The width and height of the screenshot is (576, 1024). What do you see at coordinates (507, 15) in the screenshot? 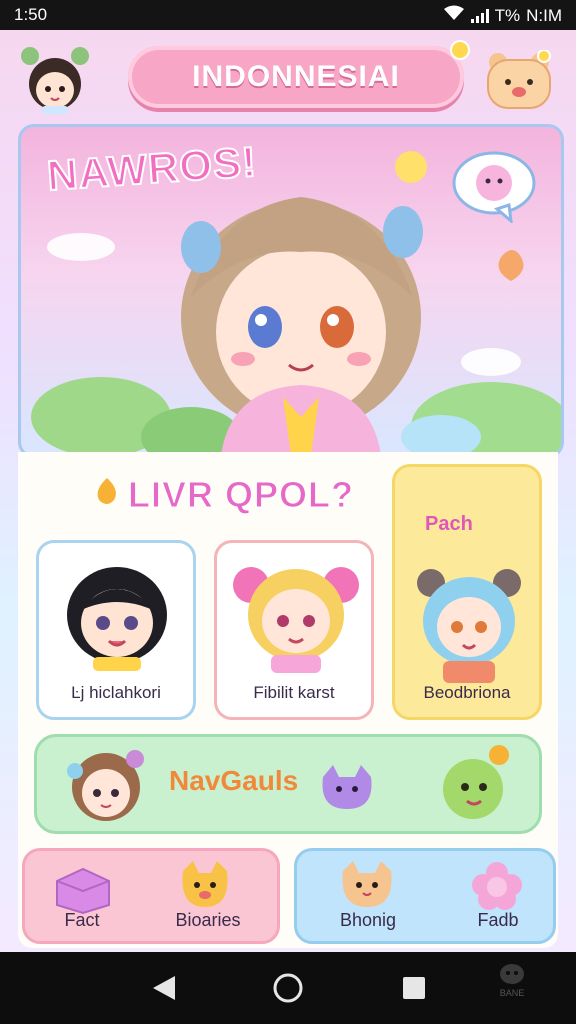
I see `battery-text: T%` at bounding box center [507, 15].